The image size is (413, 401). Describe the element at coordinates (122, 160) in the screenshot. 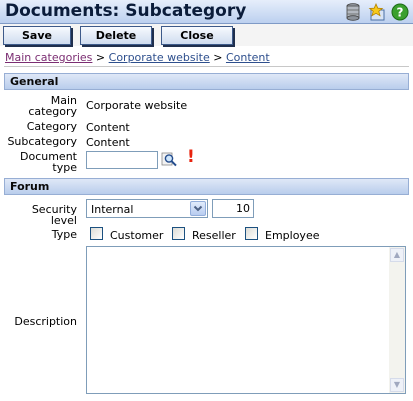

I see `document-type-field` at that location.